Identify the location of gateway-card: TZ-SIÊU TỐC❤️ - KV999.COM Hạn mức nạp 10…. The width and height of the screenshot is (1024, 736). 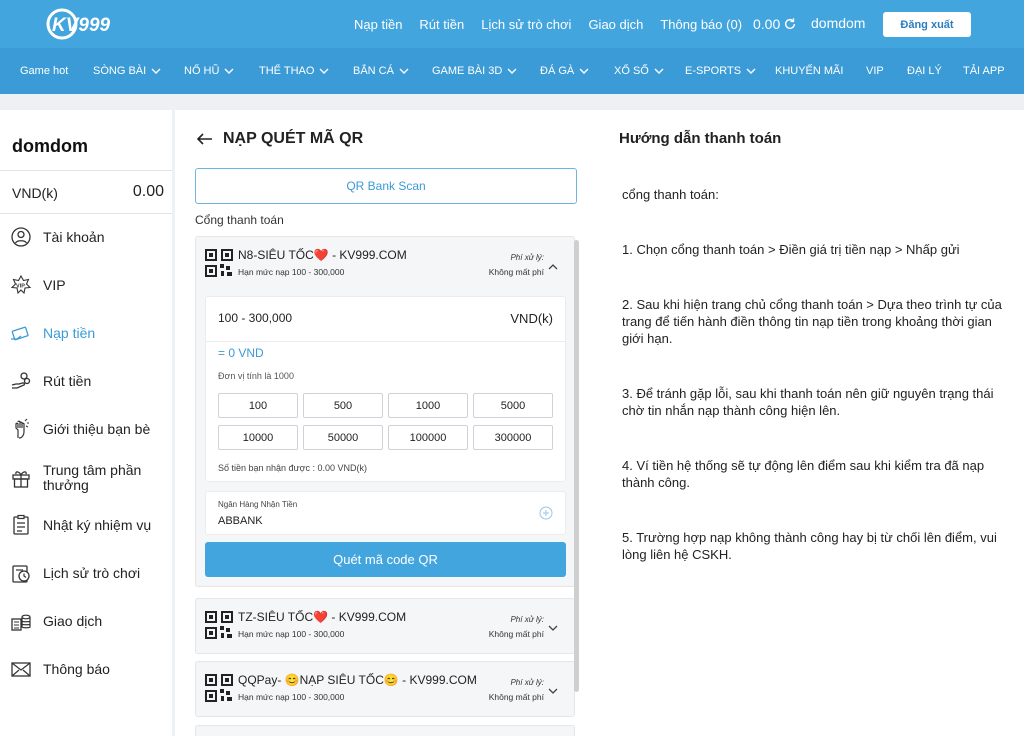
(385, 626).